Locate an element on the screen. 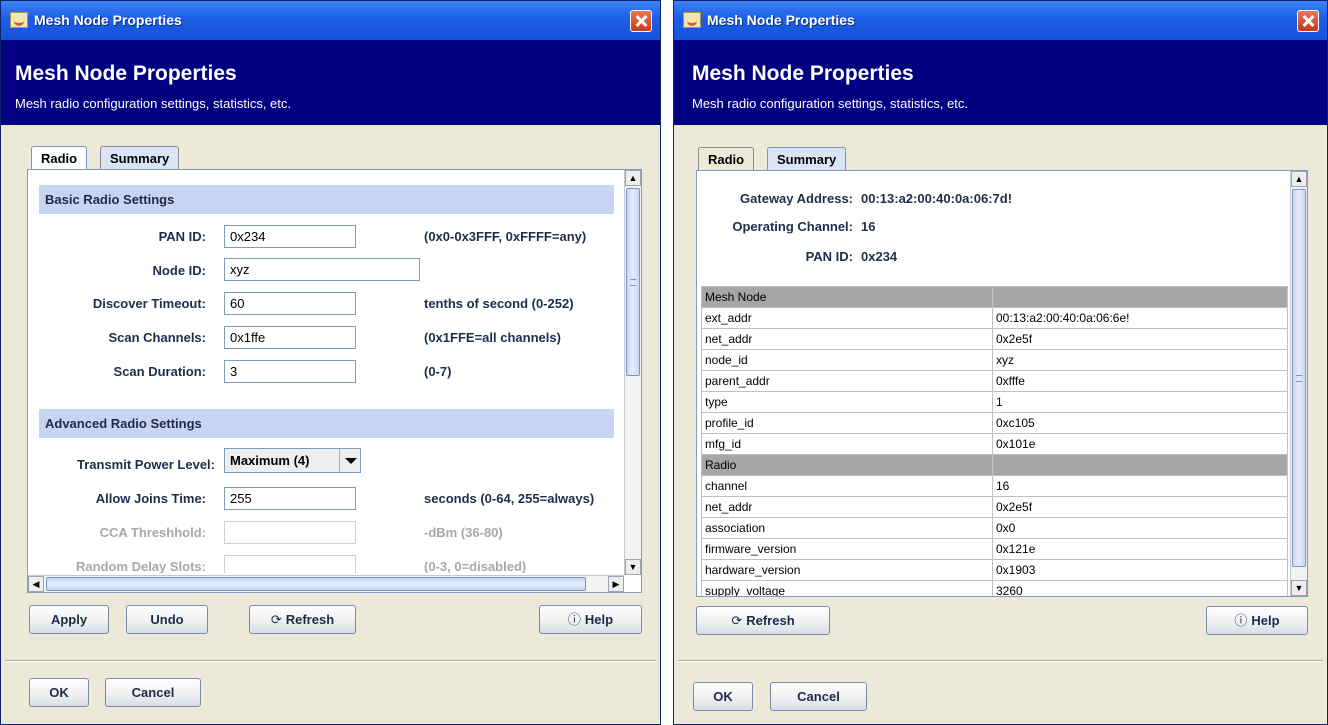  table-group-row: Mesh Node is located at coordinates (994, 297).